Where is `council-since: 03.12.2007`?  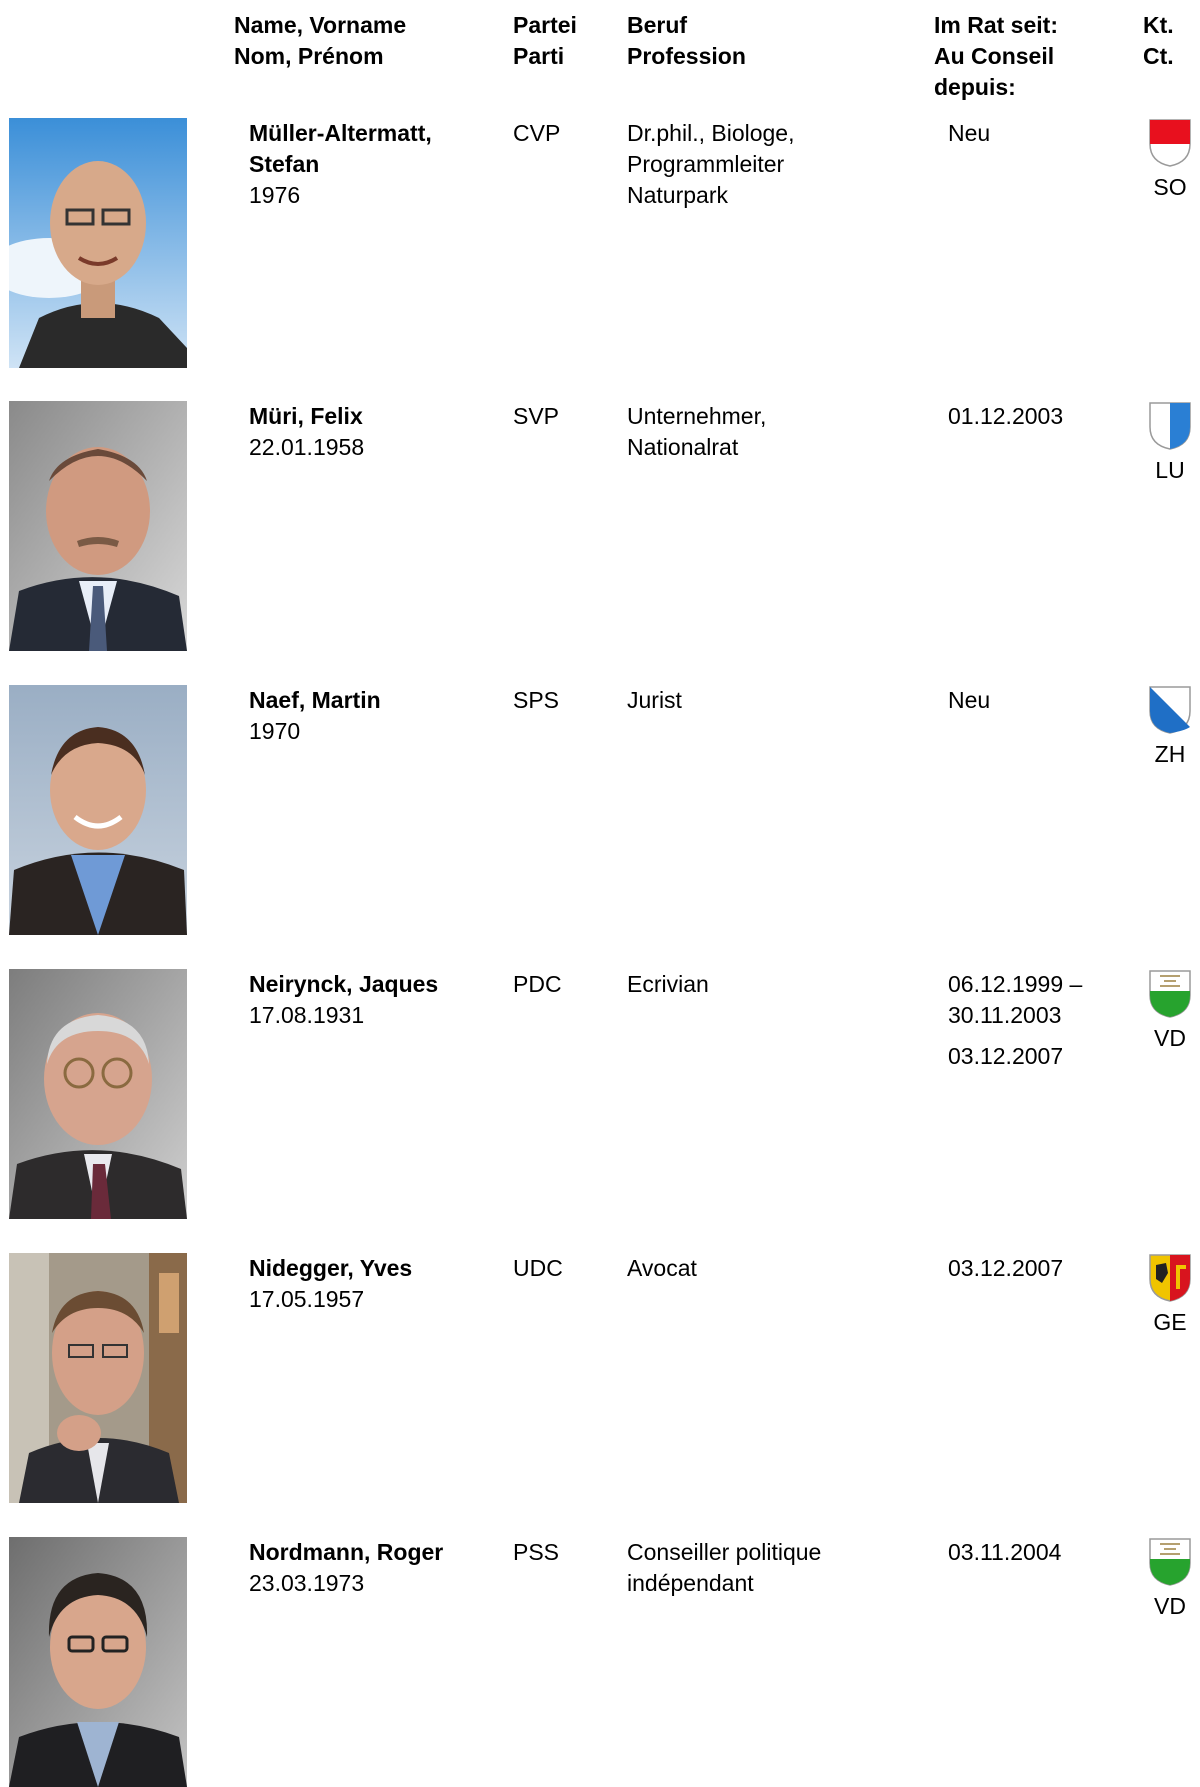 council-since: 03.12.2007 is located at coordinates (1005, 1268).